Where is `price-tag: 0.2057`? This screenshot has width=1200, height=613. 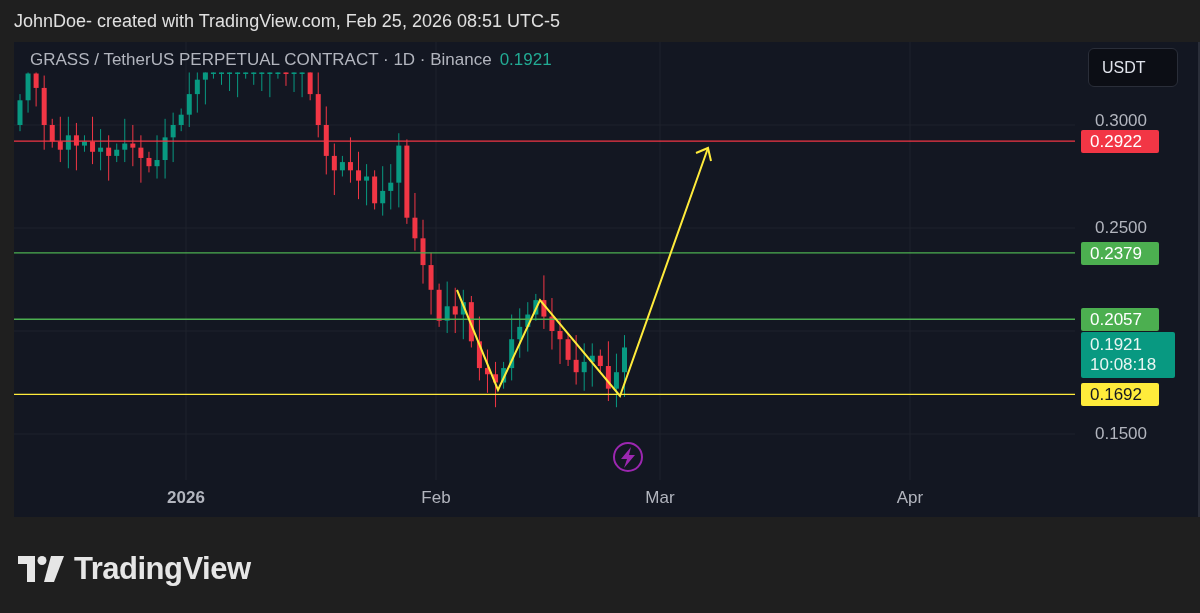
price-tag: 0.2057 is located at coordinates (1120, 320).